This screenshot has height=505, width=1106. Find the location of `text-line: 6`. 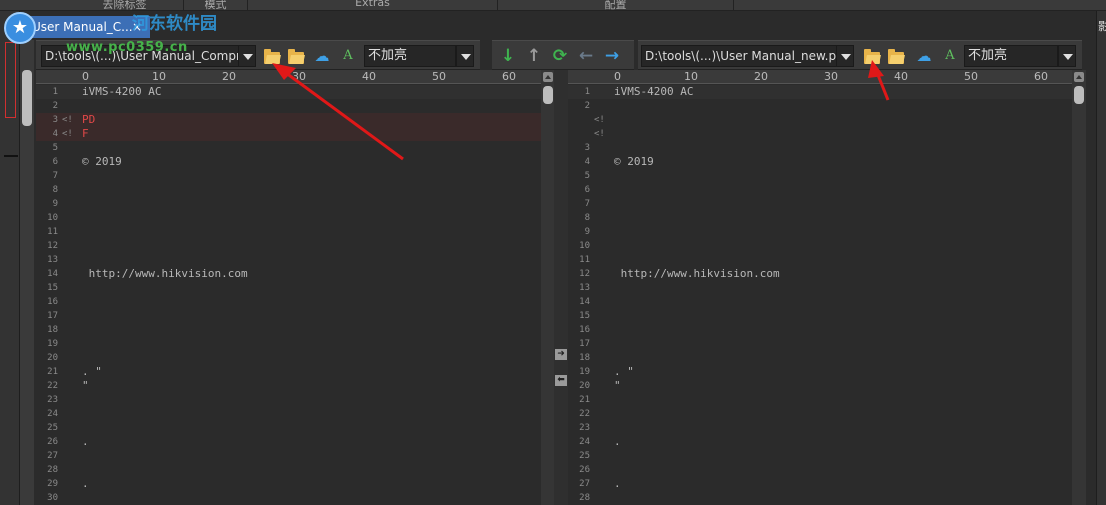

text-line: 6 is located at coordinates (820, 190).